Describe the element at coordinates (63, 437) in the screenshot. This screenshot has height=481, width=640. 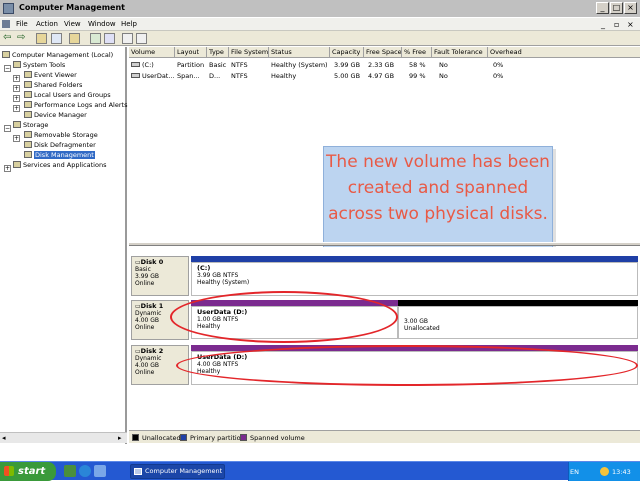
I see `tree-horizontal-scrollbar: ◂ ▸` at that location.